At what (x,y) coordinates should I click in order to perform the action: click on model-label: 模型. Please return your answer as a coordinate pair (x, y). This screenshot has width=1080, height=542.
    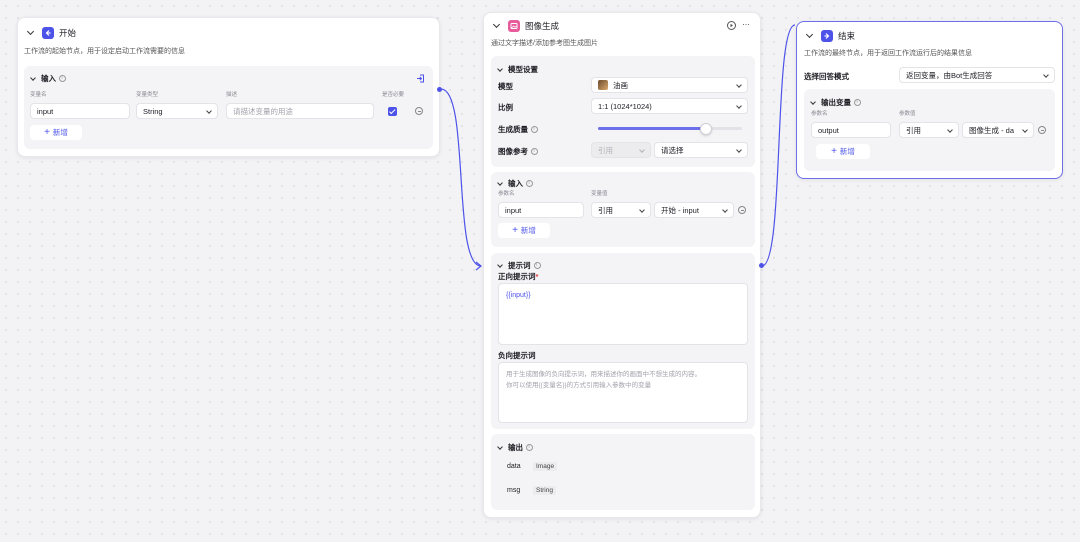
    Looking at the image, I should click on (505, 86).